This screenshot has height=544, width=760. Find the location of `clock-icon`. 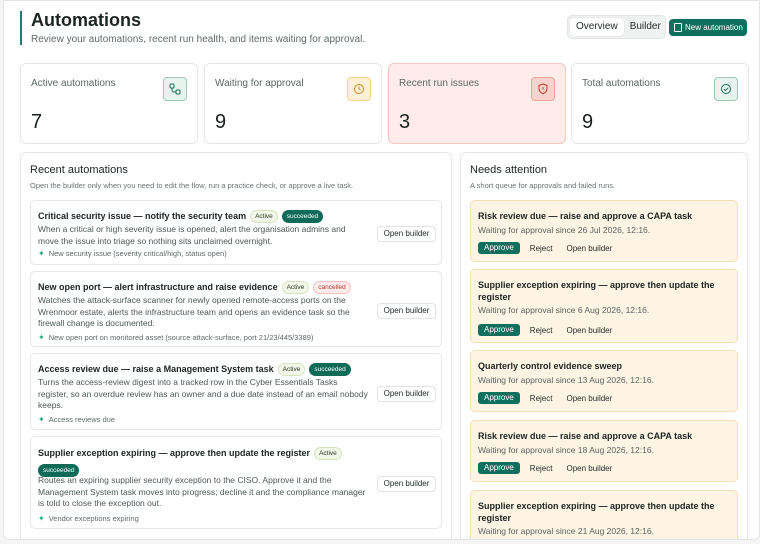

clock-icon is located at coordinates (359, 89).